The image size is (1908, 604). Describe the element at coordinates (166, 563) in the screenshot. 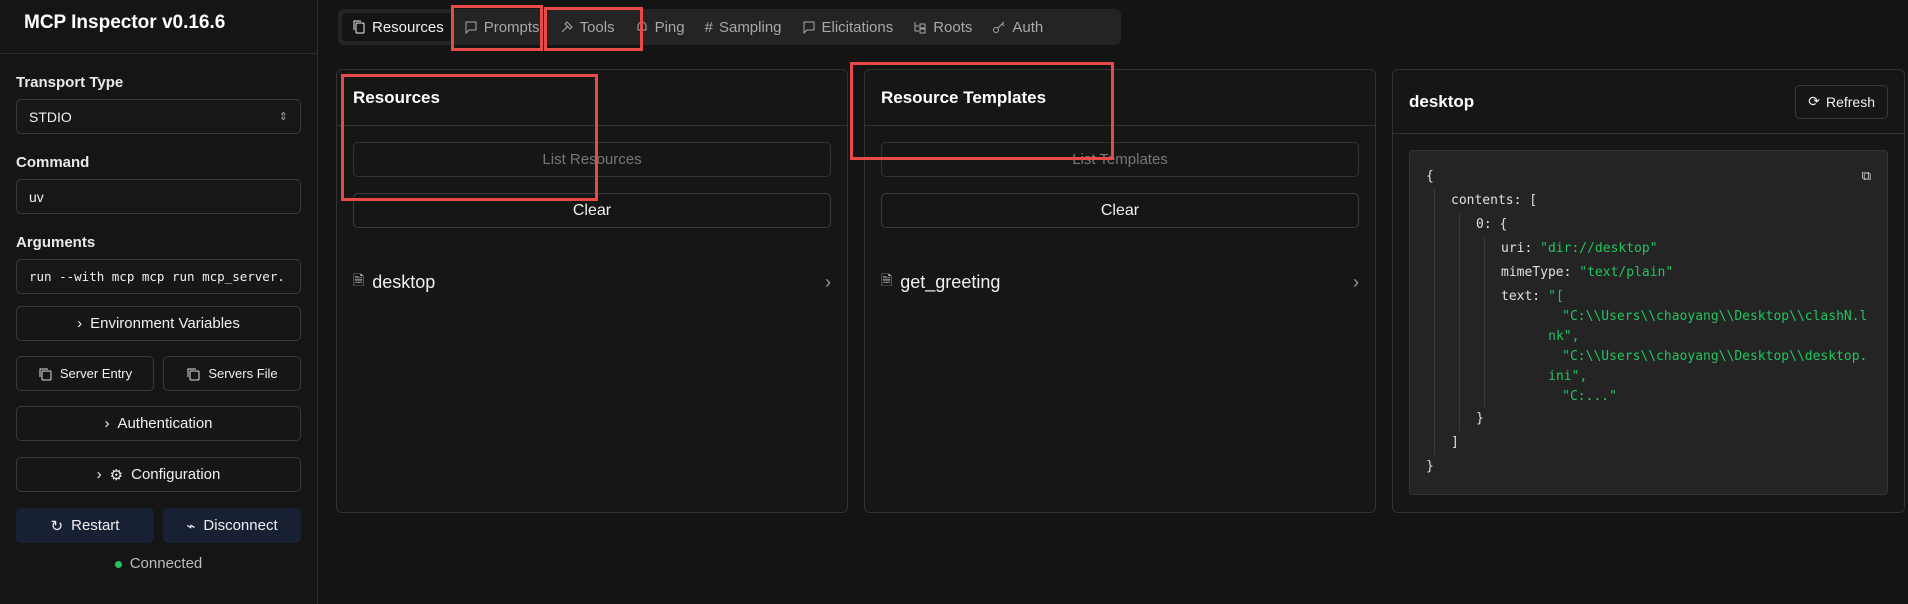

I see `status-text: Connected` at that location.